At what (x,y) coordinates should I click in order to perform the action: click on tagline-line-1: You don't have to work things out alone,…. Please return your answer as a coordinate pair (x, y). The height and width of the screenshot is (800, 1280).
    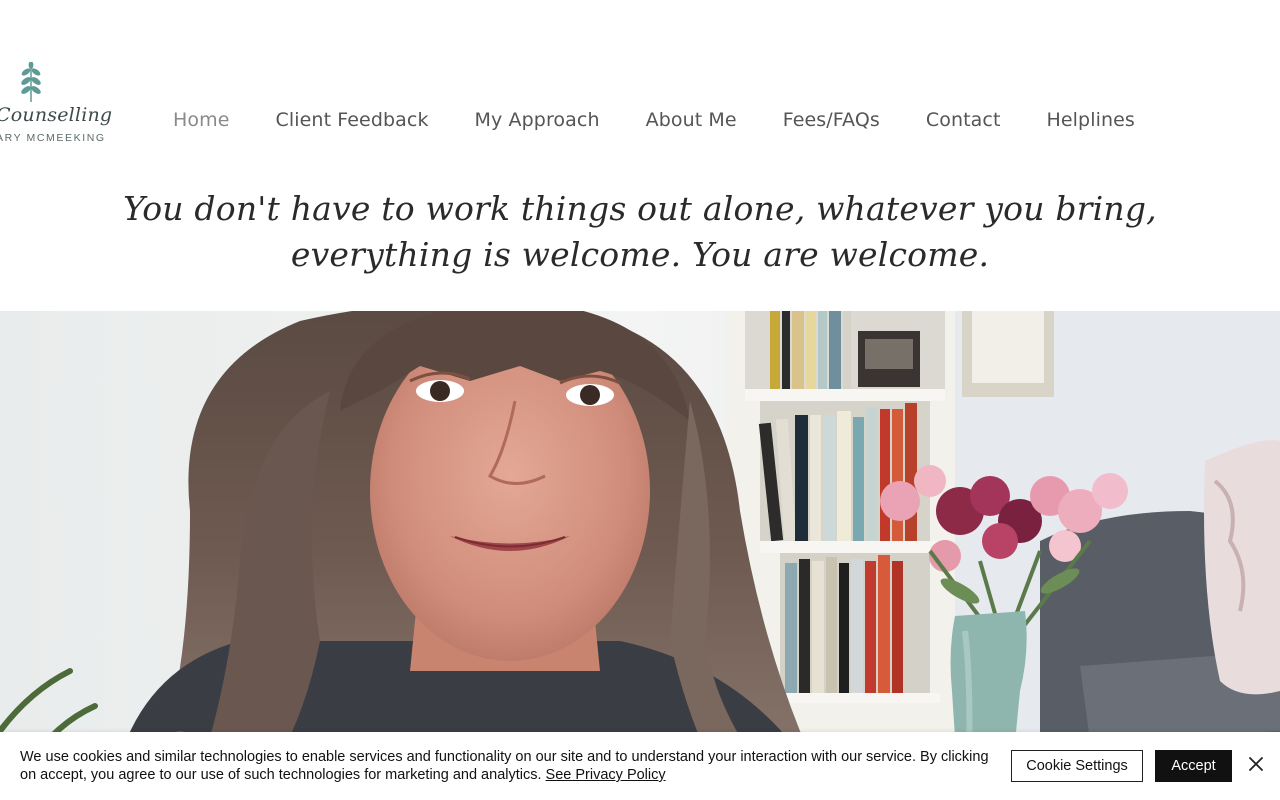
    Looking at the image, I should click on (640, 208).